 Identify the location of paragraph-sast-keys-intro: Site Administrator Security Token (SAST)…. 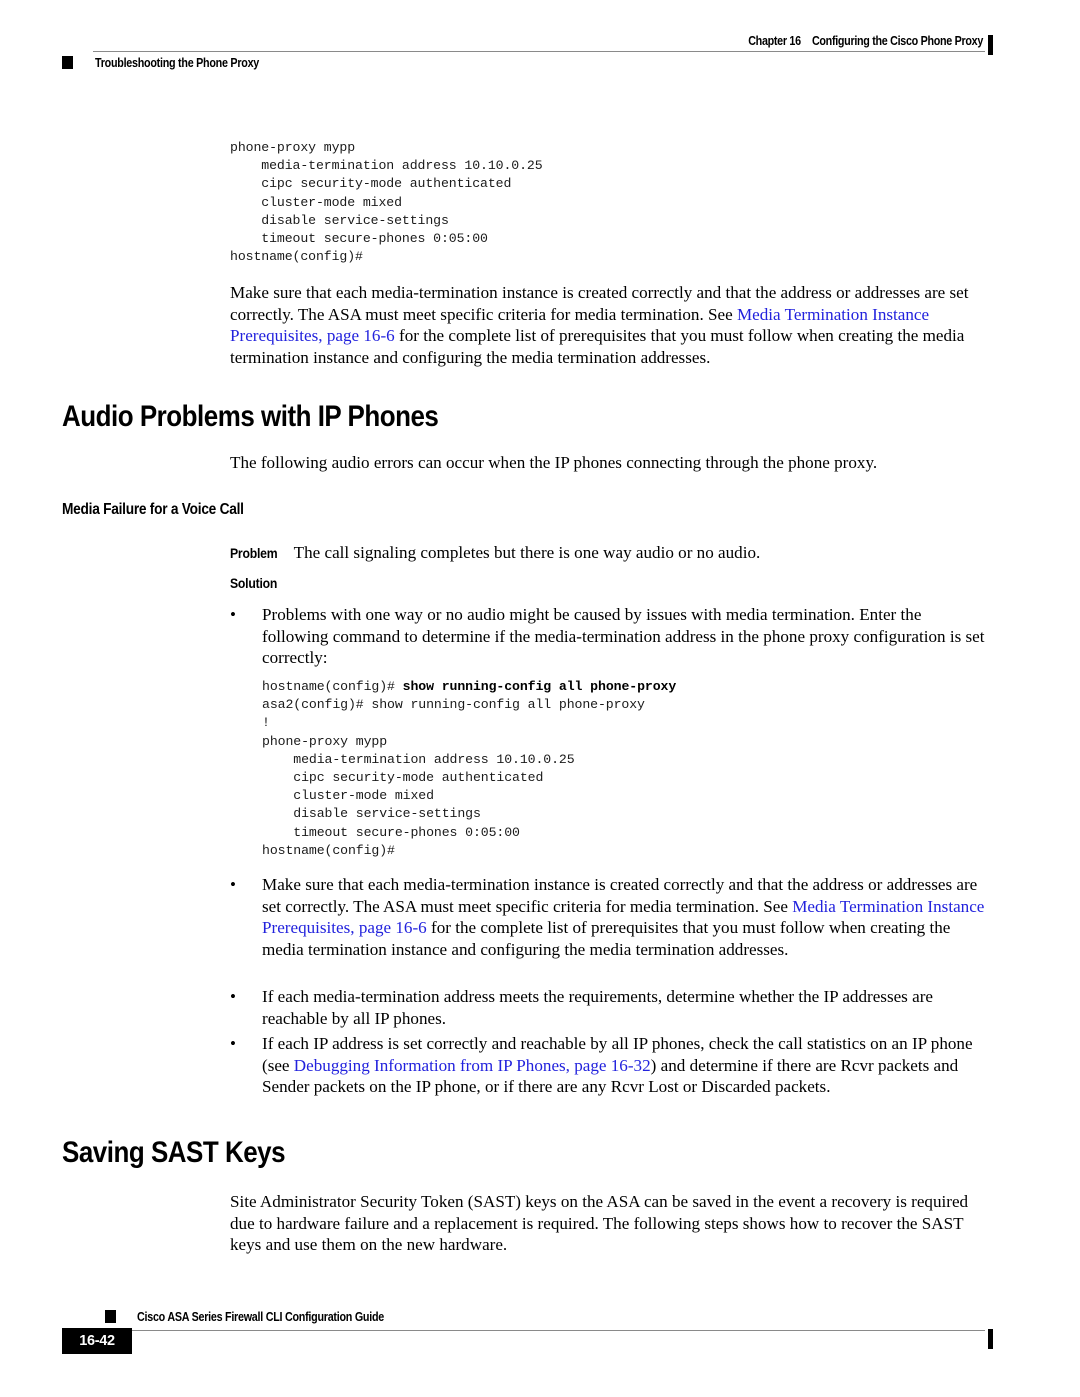
(599, 1223).